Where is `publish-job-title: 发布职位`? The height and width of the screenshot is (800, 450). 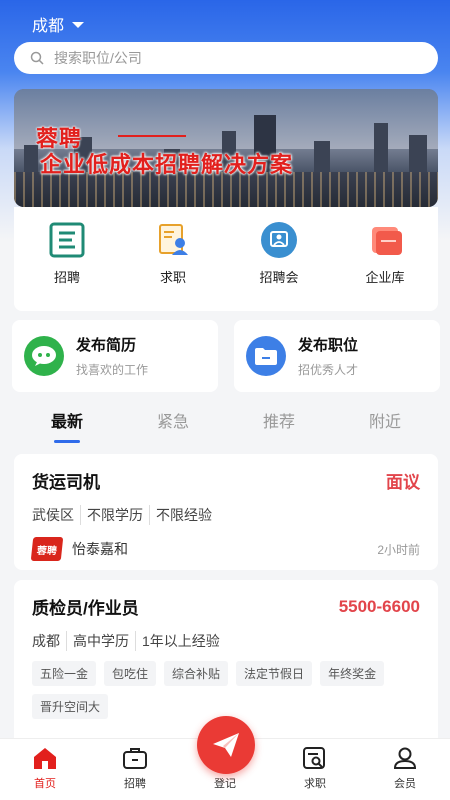
publish-job-title: 发布职位 is located at coordinates (328, 345).